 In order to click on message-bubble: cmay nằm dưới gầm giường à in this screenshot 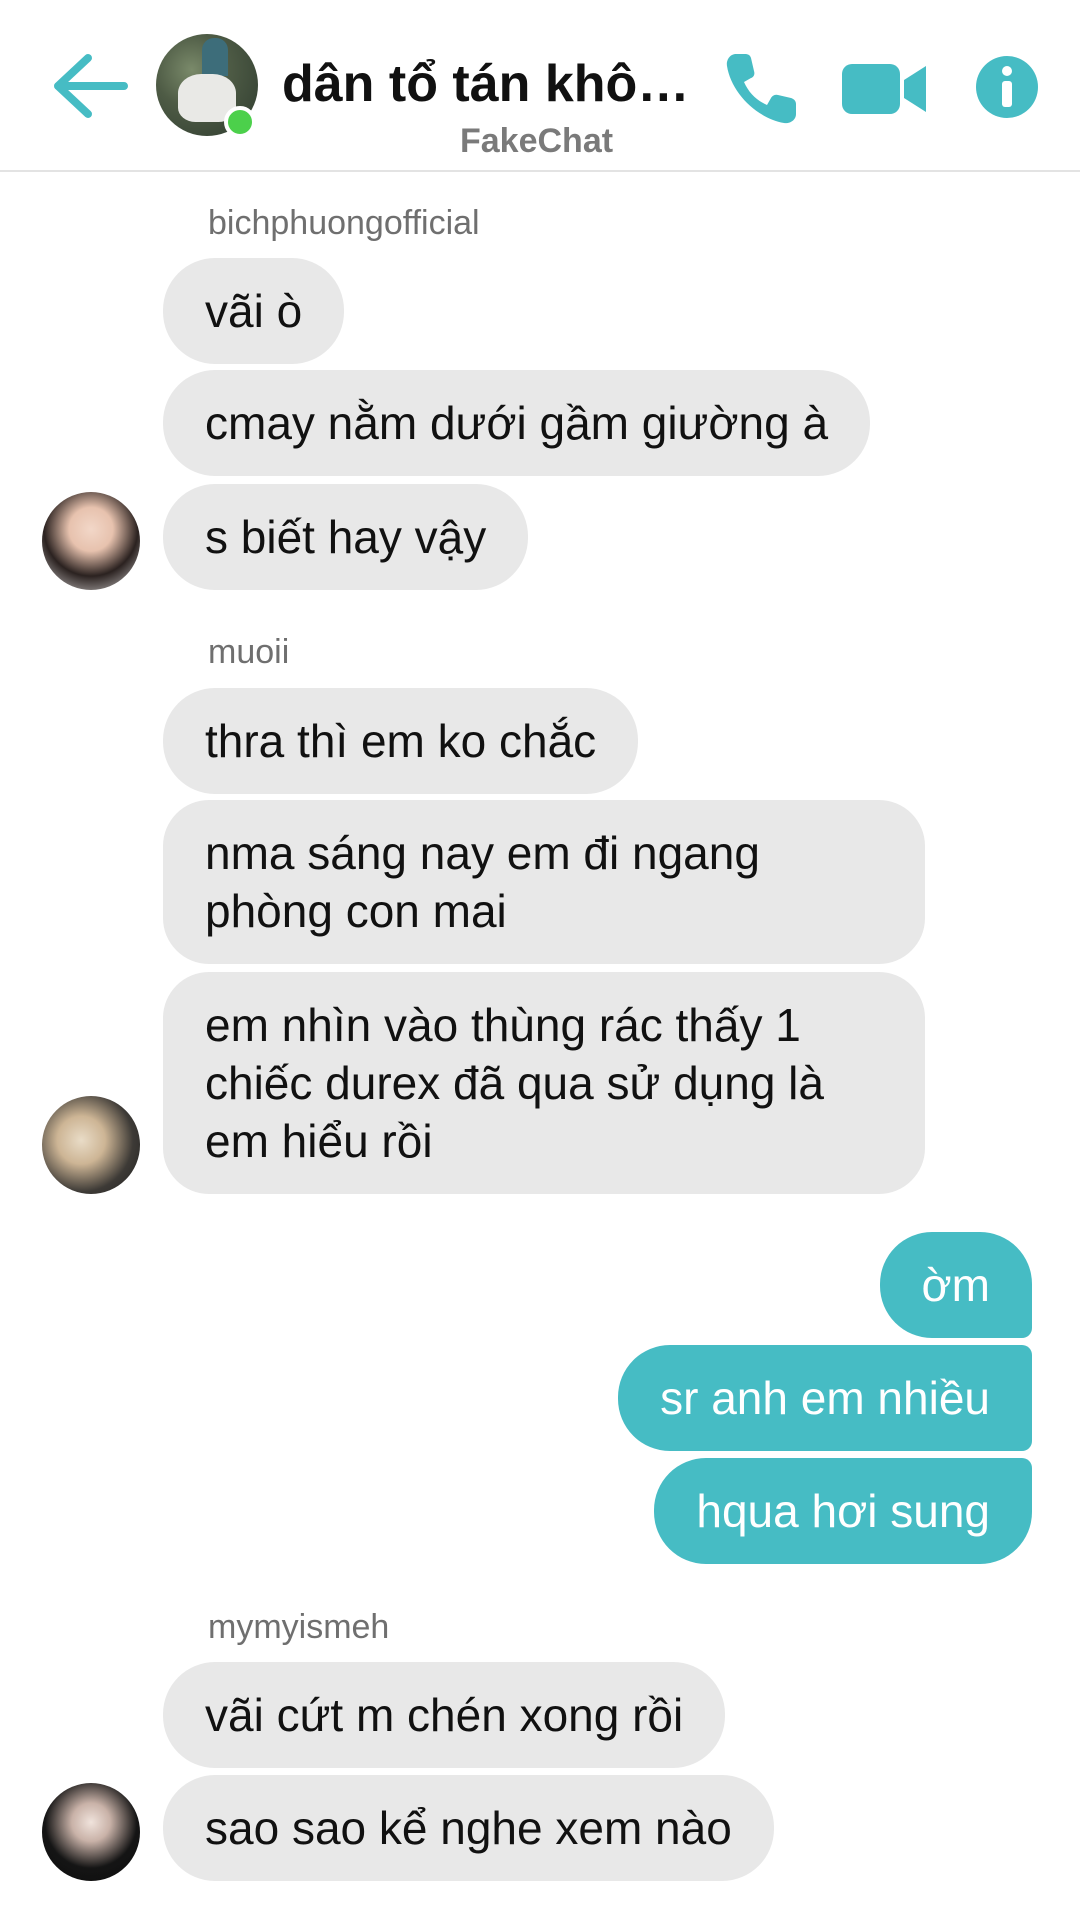, I will do `click(517, 423)`.